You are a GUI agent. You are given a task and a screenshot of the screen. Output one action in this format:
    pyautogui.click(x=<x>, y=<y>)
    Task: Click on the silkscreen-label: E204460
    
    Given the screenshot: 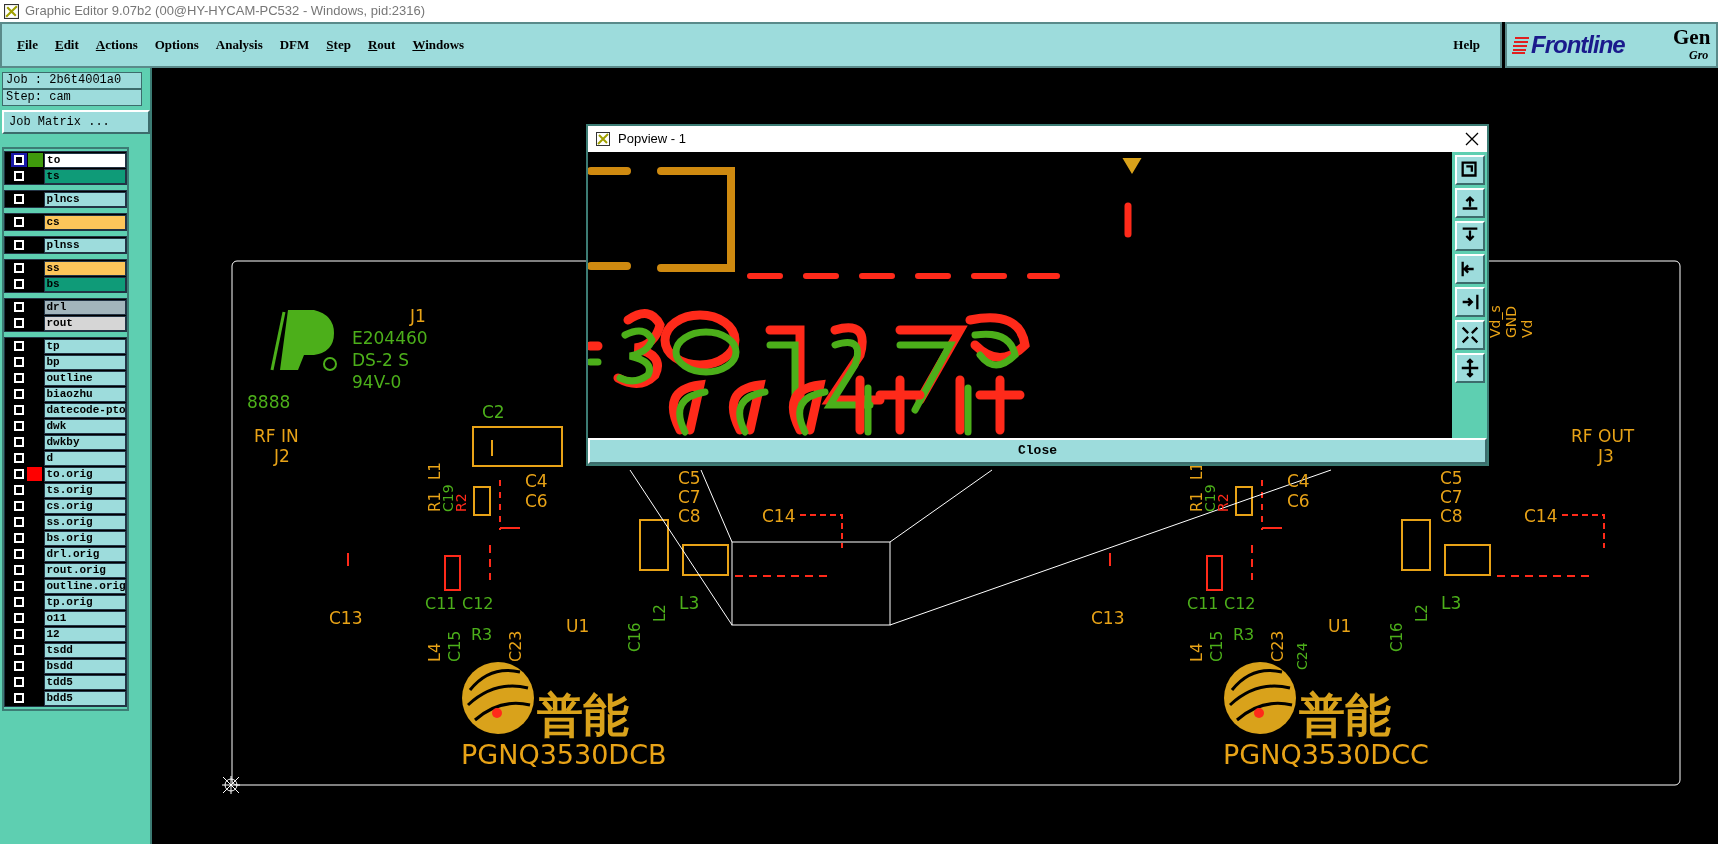 What is the action you would take?
    pyautogui.click(x=390, y=338)
    